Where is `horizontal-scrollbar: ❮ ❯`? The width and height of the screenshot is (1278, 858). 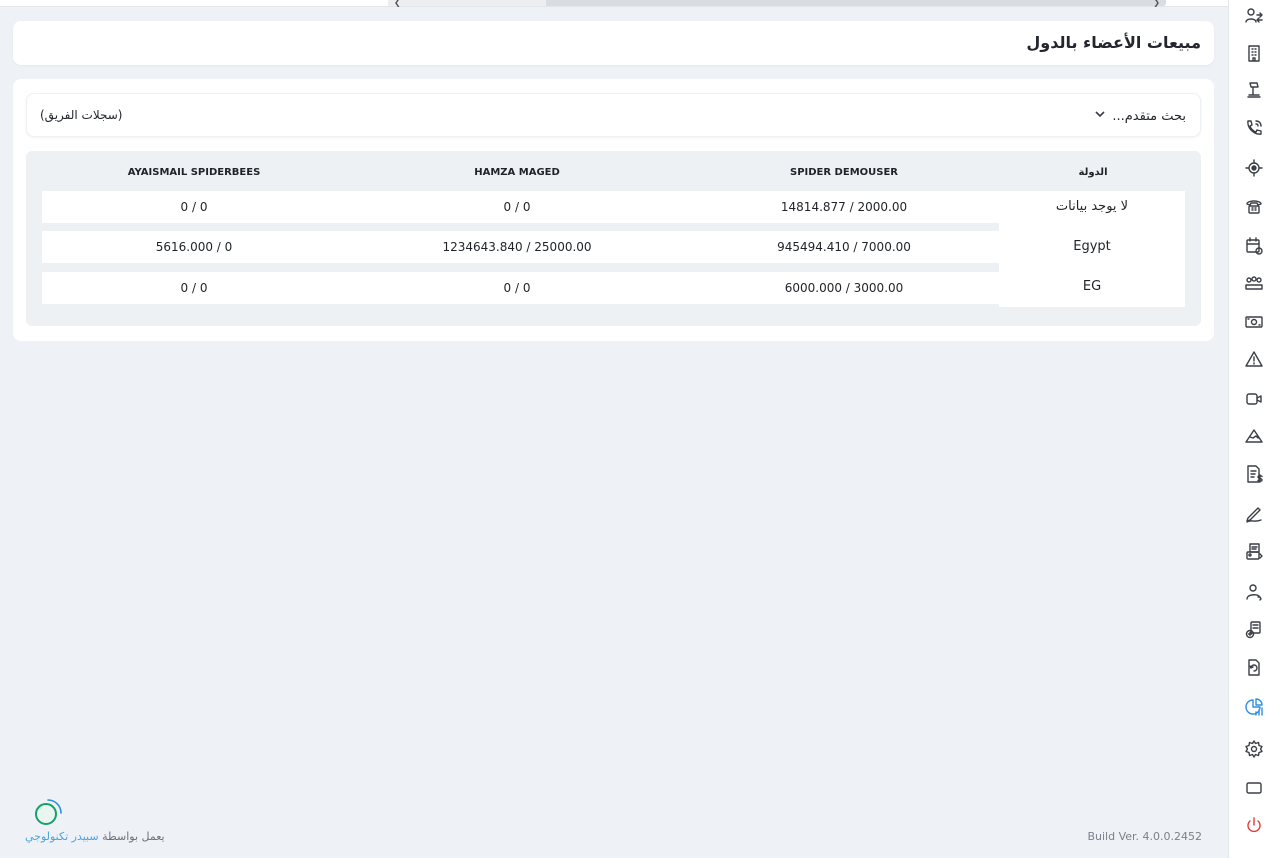
horizontal-scrollbar: ❮ ❯ is located at coordinates (777, 3).